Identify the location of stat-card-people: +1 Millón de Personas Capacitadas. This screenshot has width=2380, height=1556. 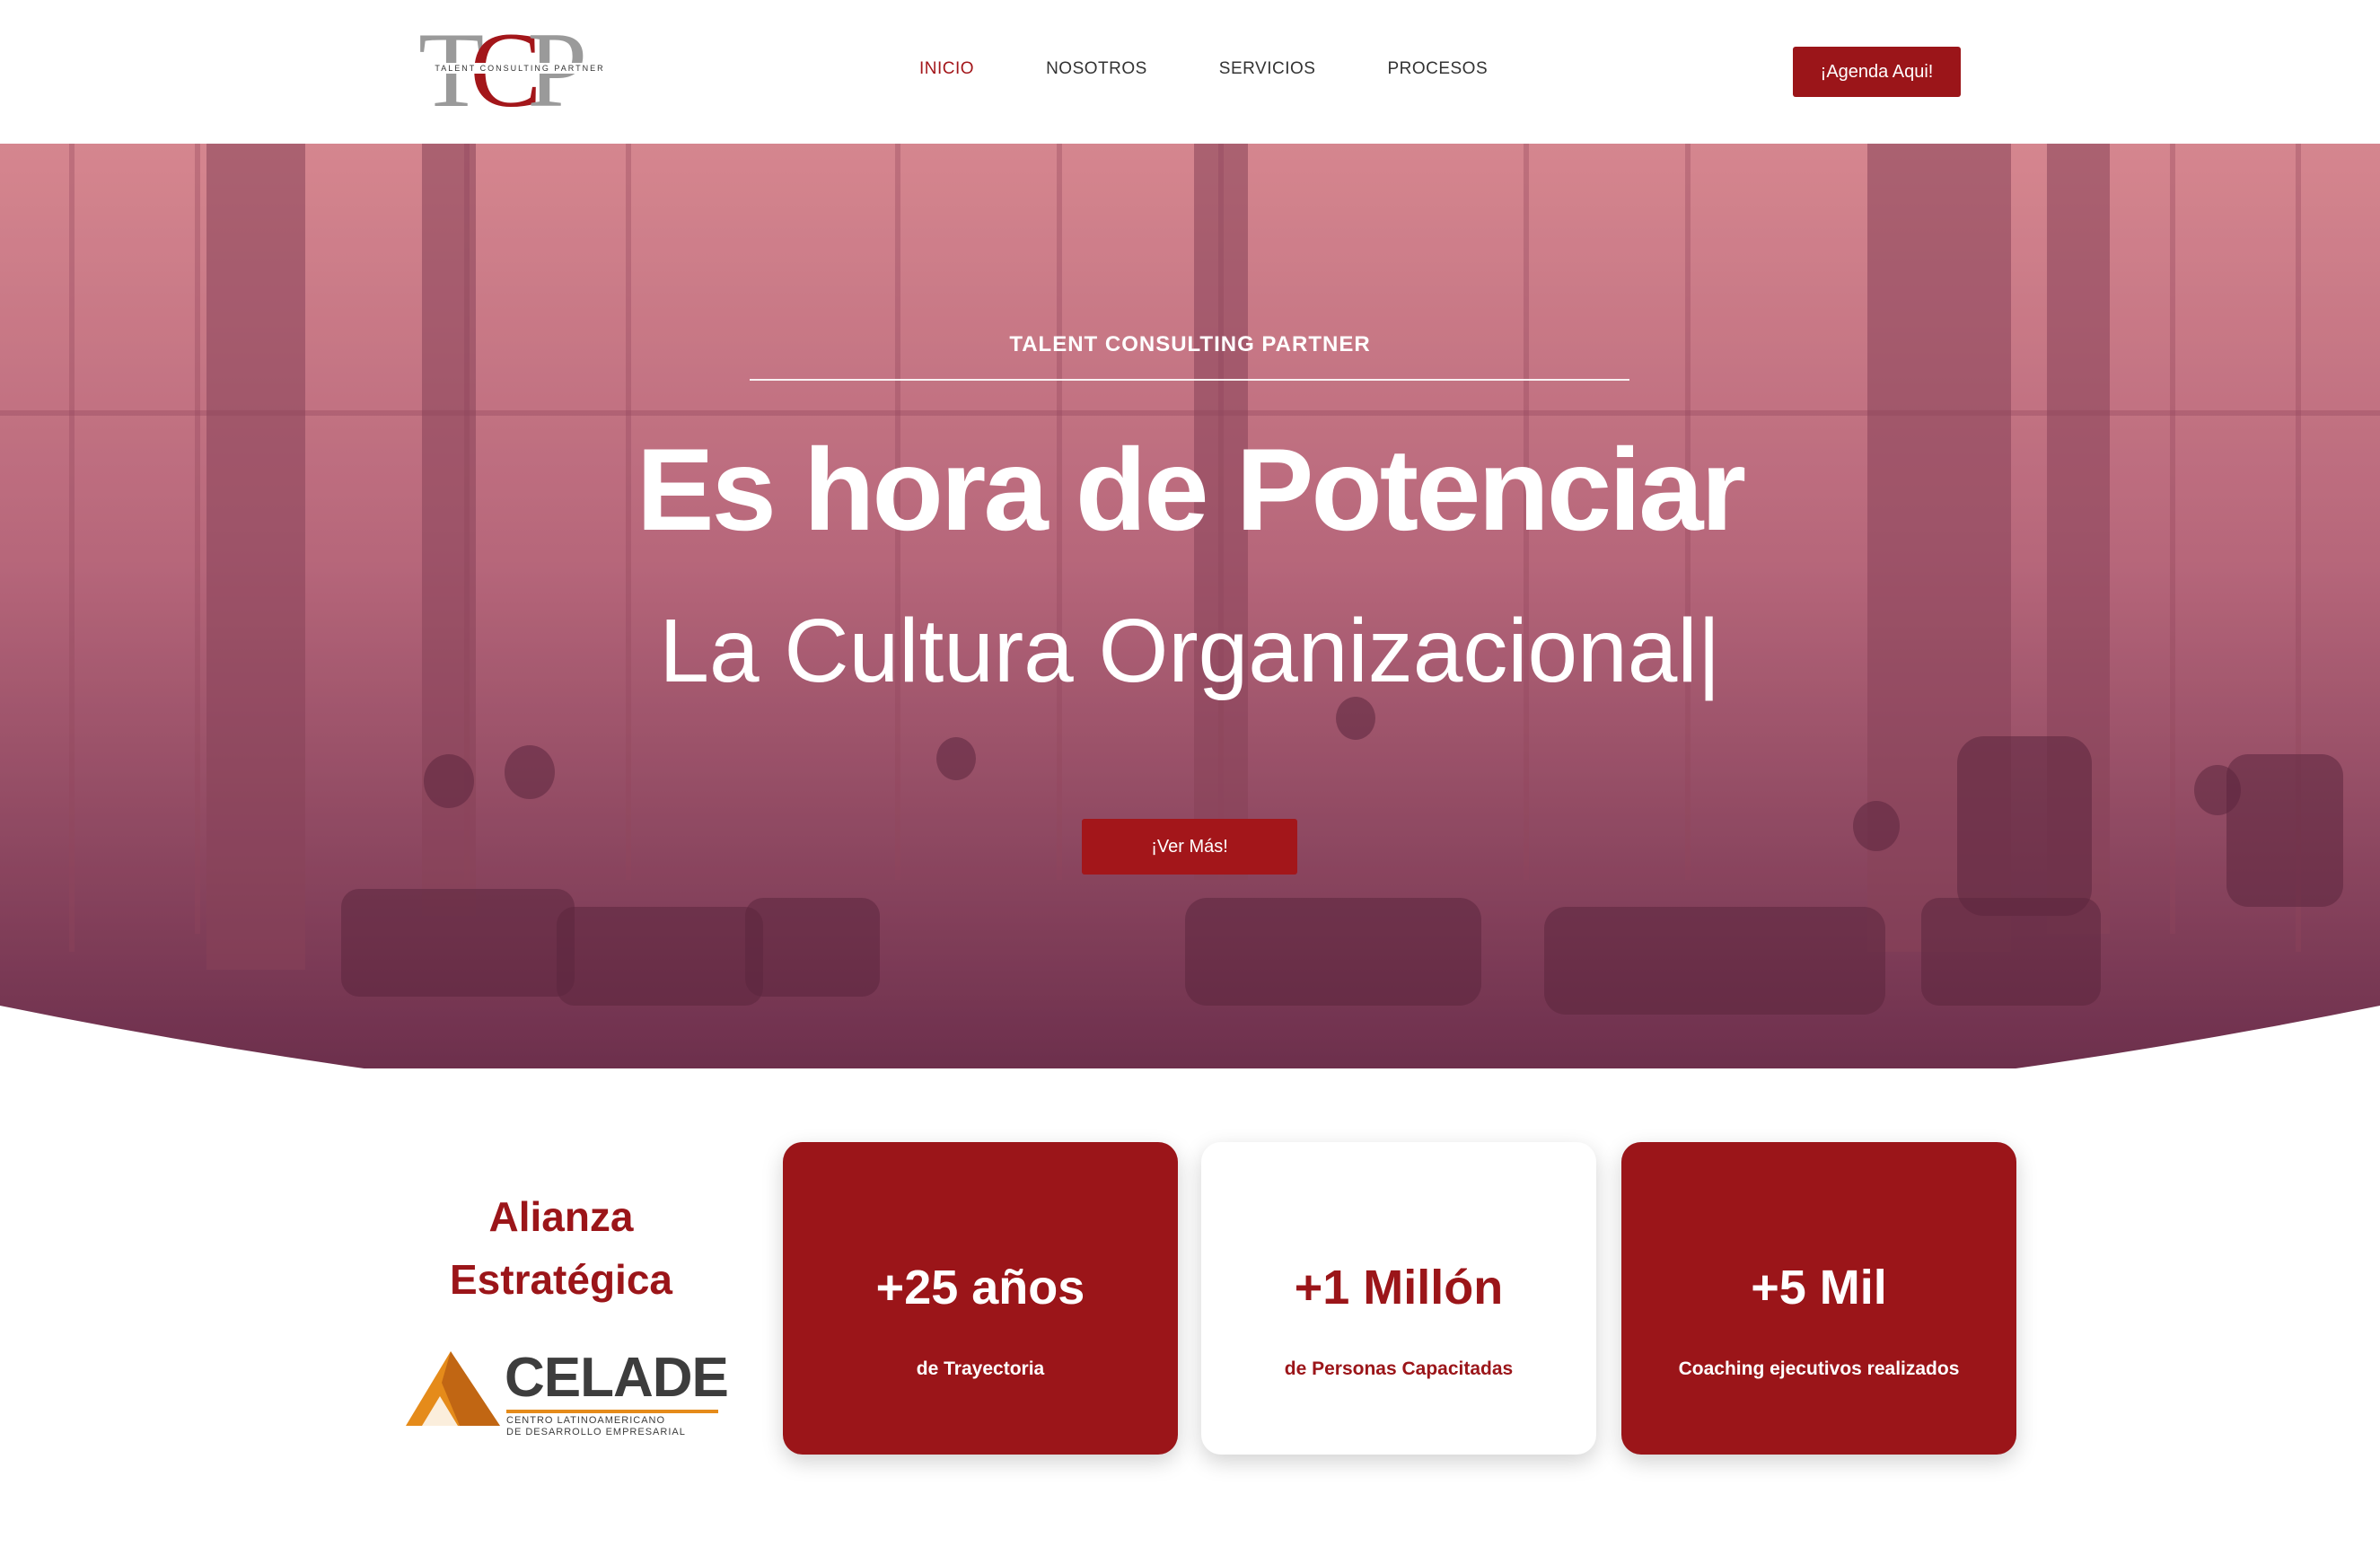
(1398, 1299).